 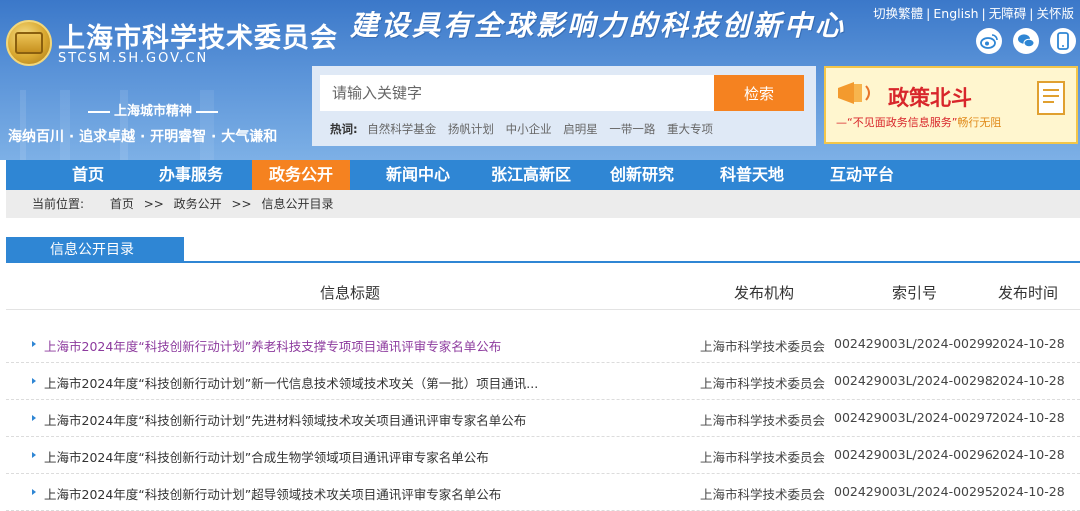 I want to click on nav-item-zhangjiang: 张江高新区, so click(x=531, y=175).